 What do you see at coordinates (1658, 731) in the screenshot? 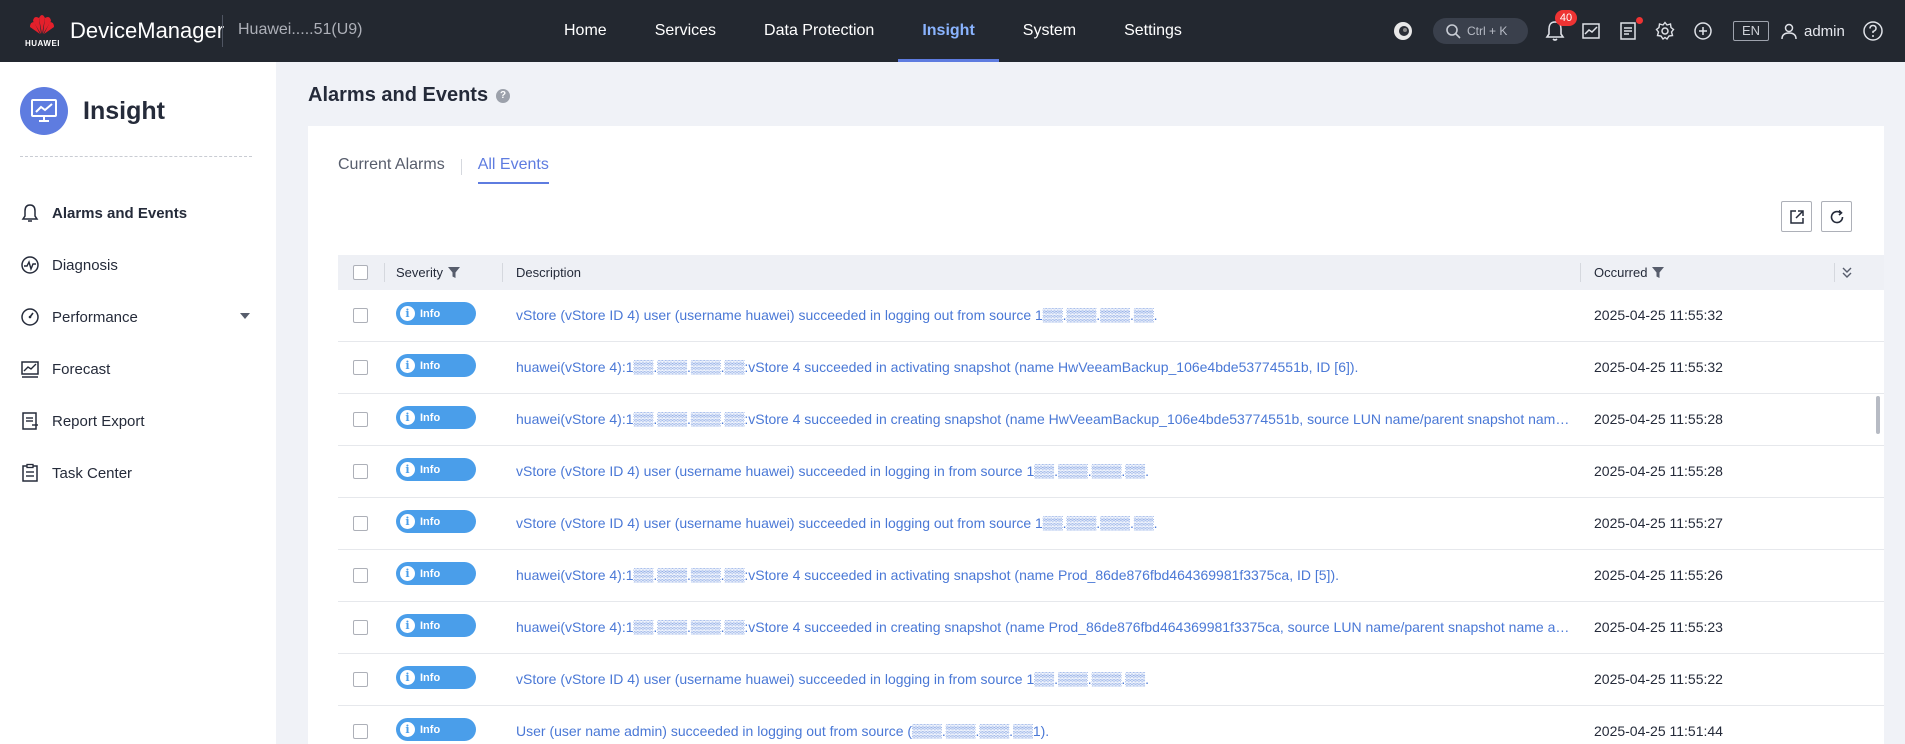
I see `event-occurred: 2025-04-25 11:51:44` at bounding box center [1658, 731].